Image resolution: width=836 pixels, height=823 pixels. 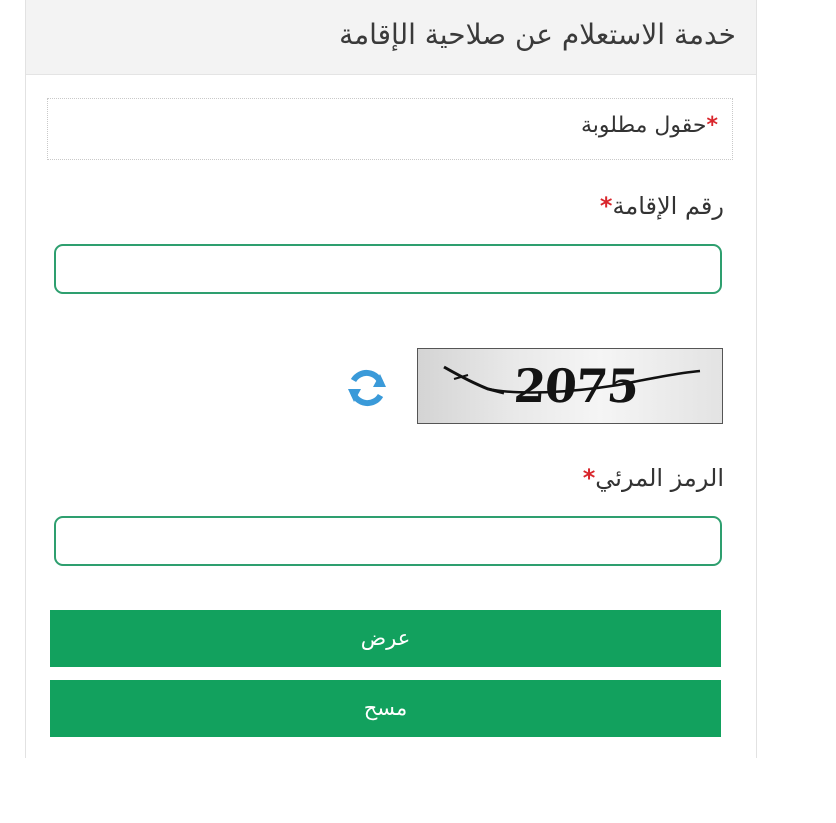 What do you see at coordinates (659, 478) in the screenshot?
I see `captcha-label-text: الرمز المرئي` at bounding box center [659, 478].